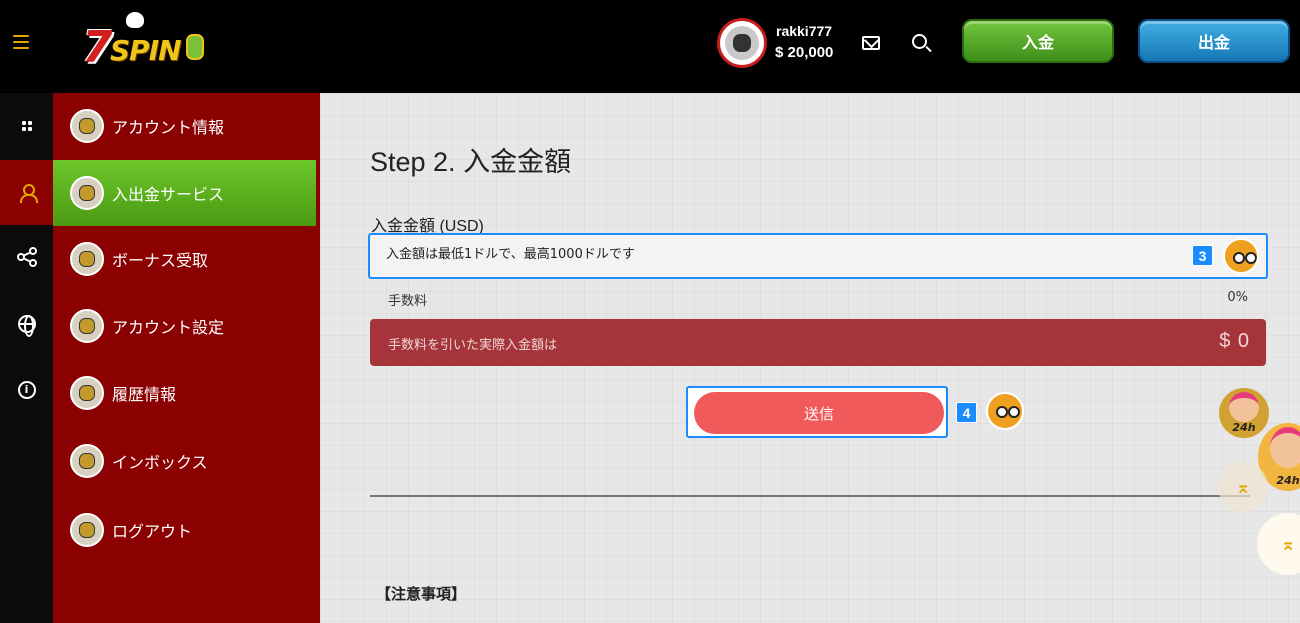 This screenshot has width=1300, height=623. Describe the element at coordinates (766, 254) in the screenshot. I see `amount-input` at that location.